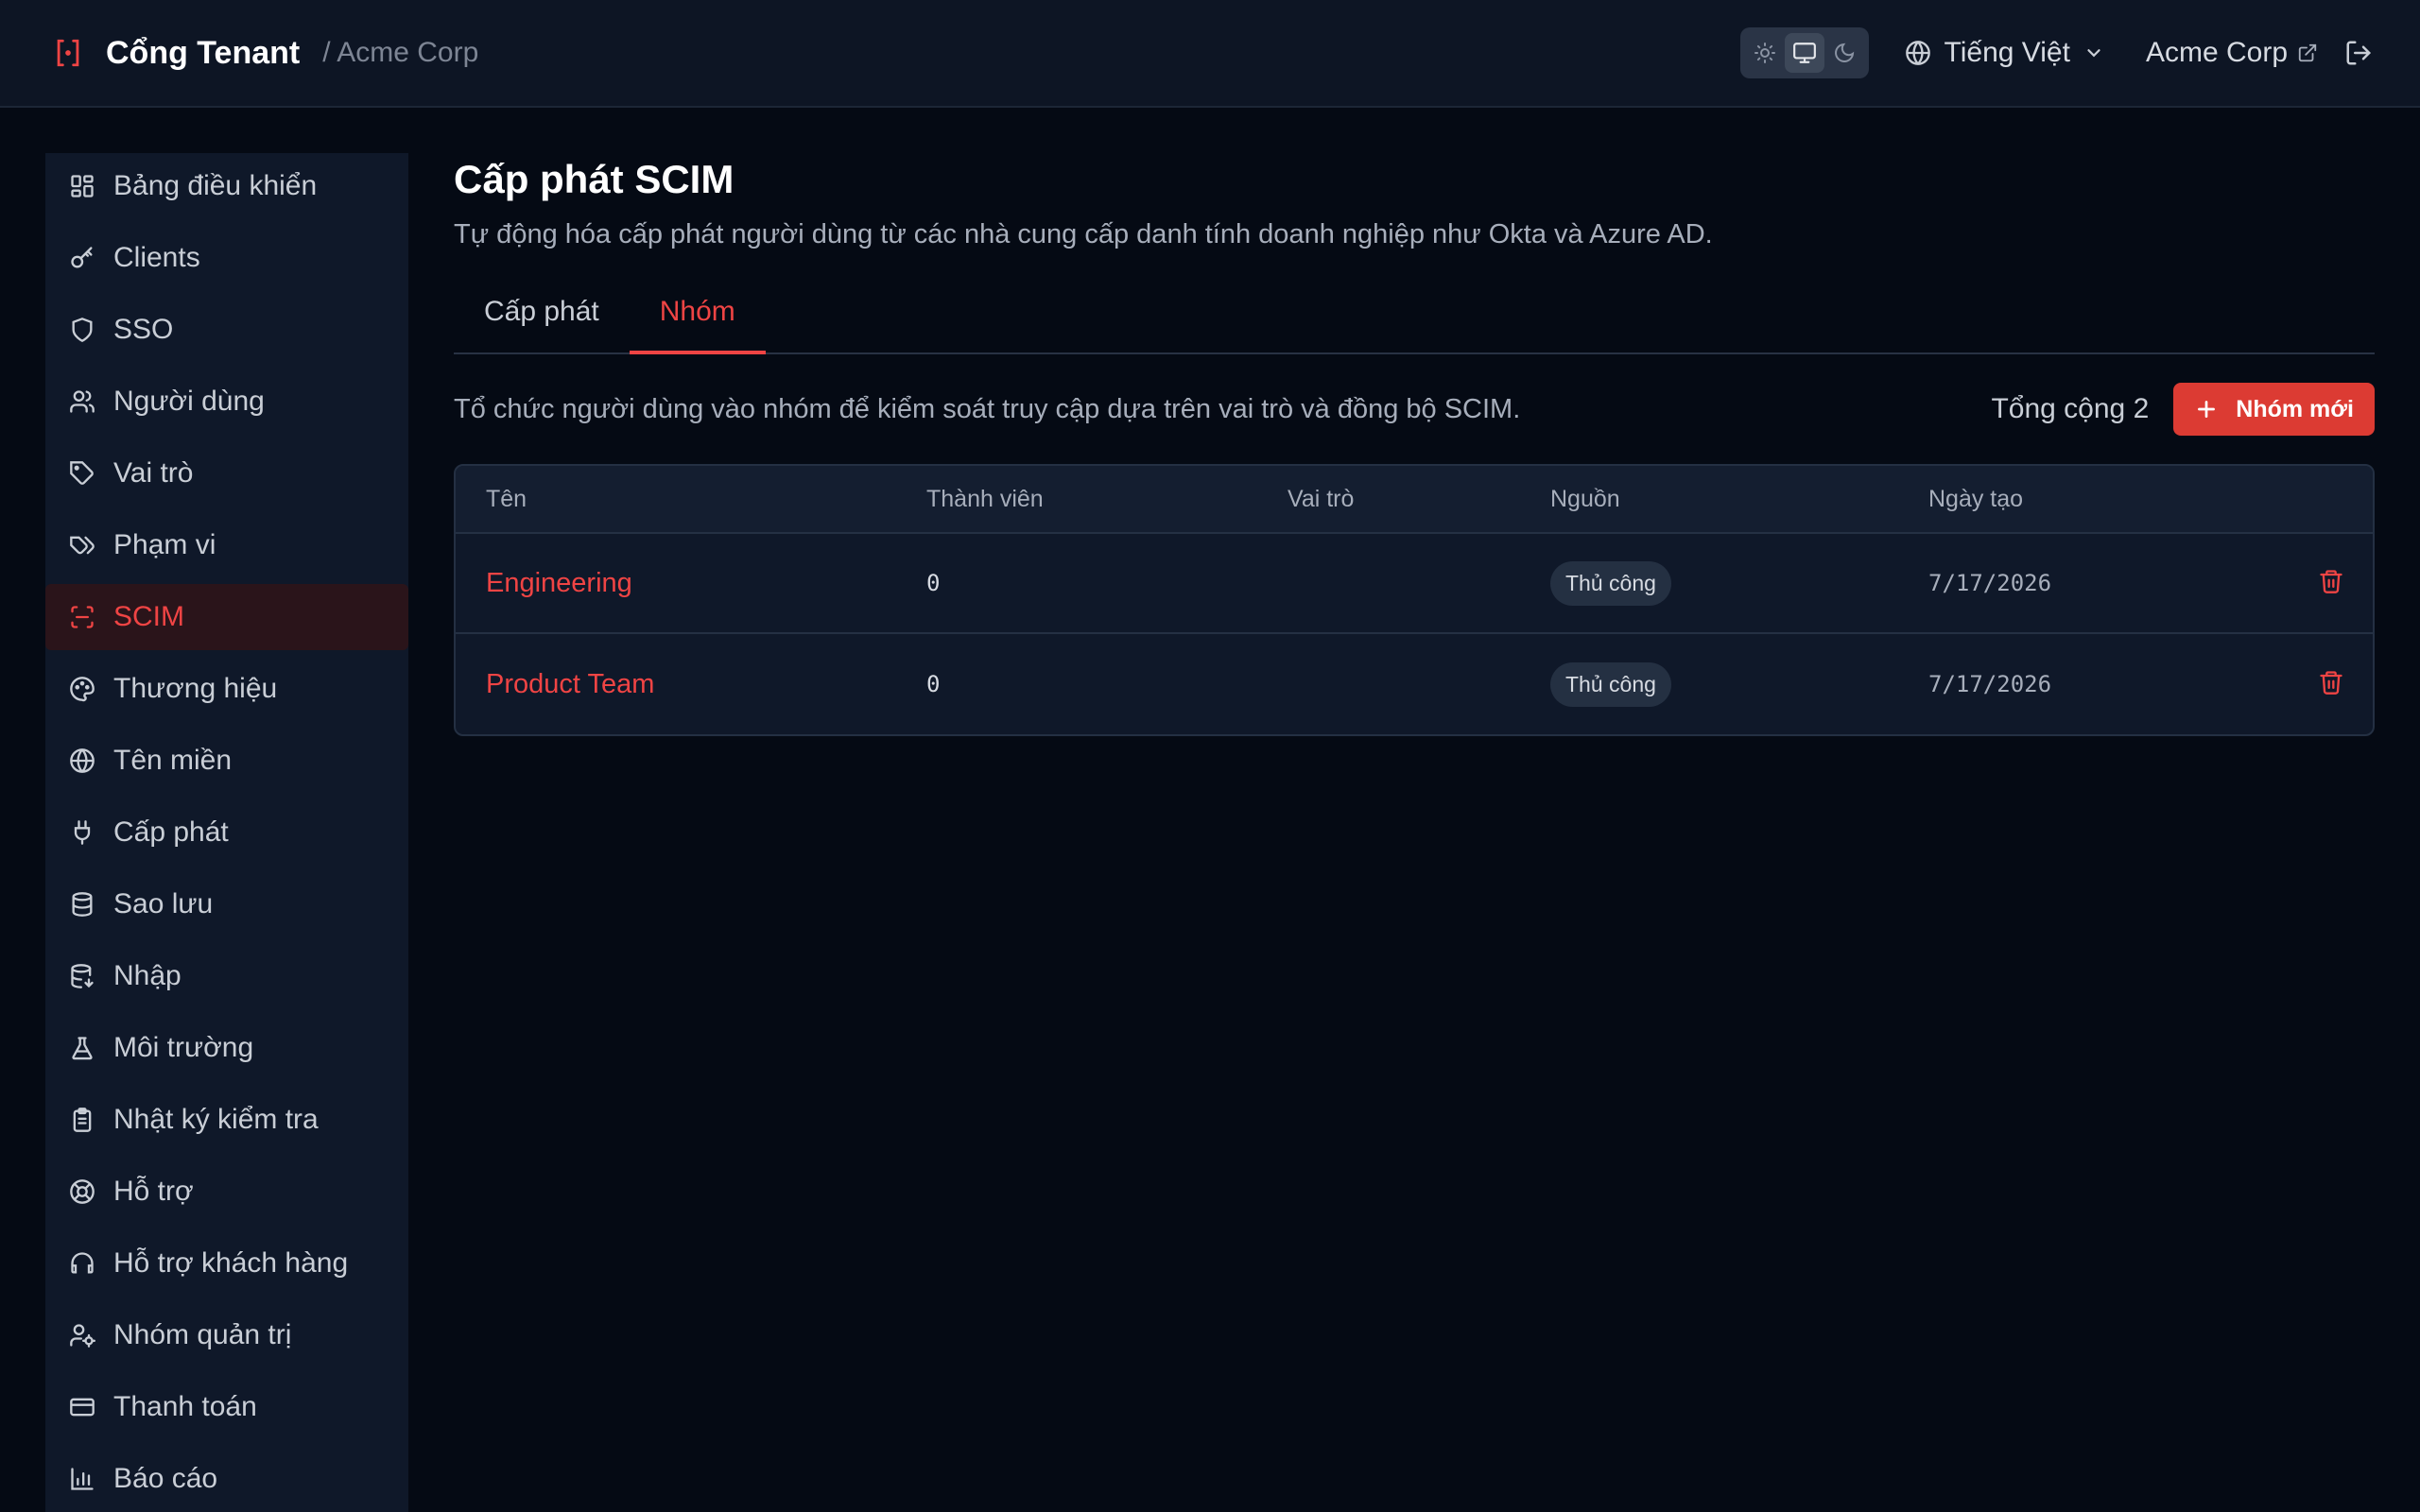 Image resolution: width=2420 pixels, height=1512 pixels. What do you see at coordinates (226, 904) in the screenshot?
I see `sidebar-item-backup: Sao lưu` at bounding box center [226, 904].